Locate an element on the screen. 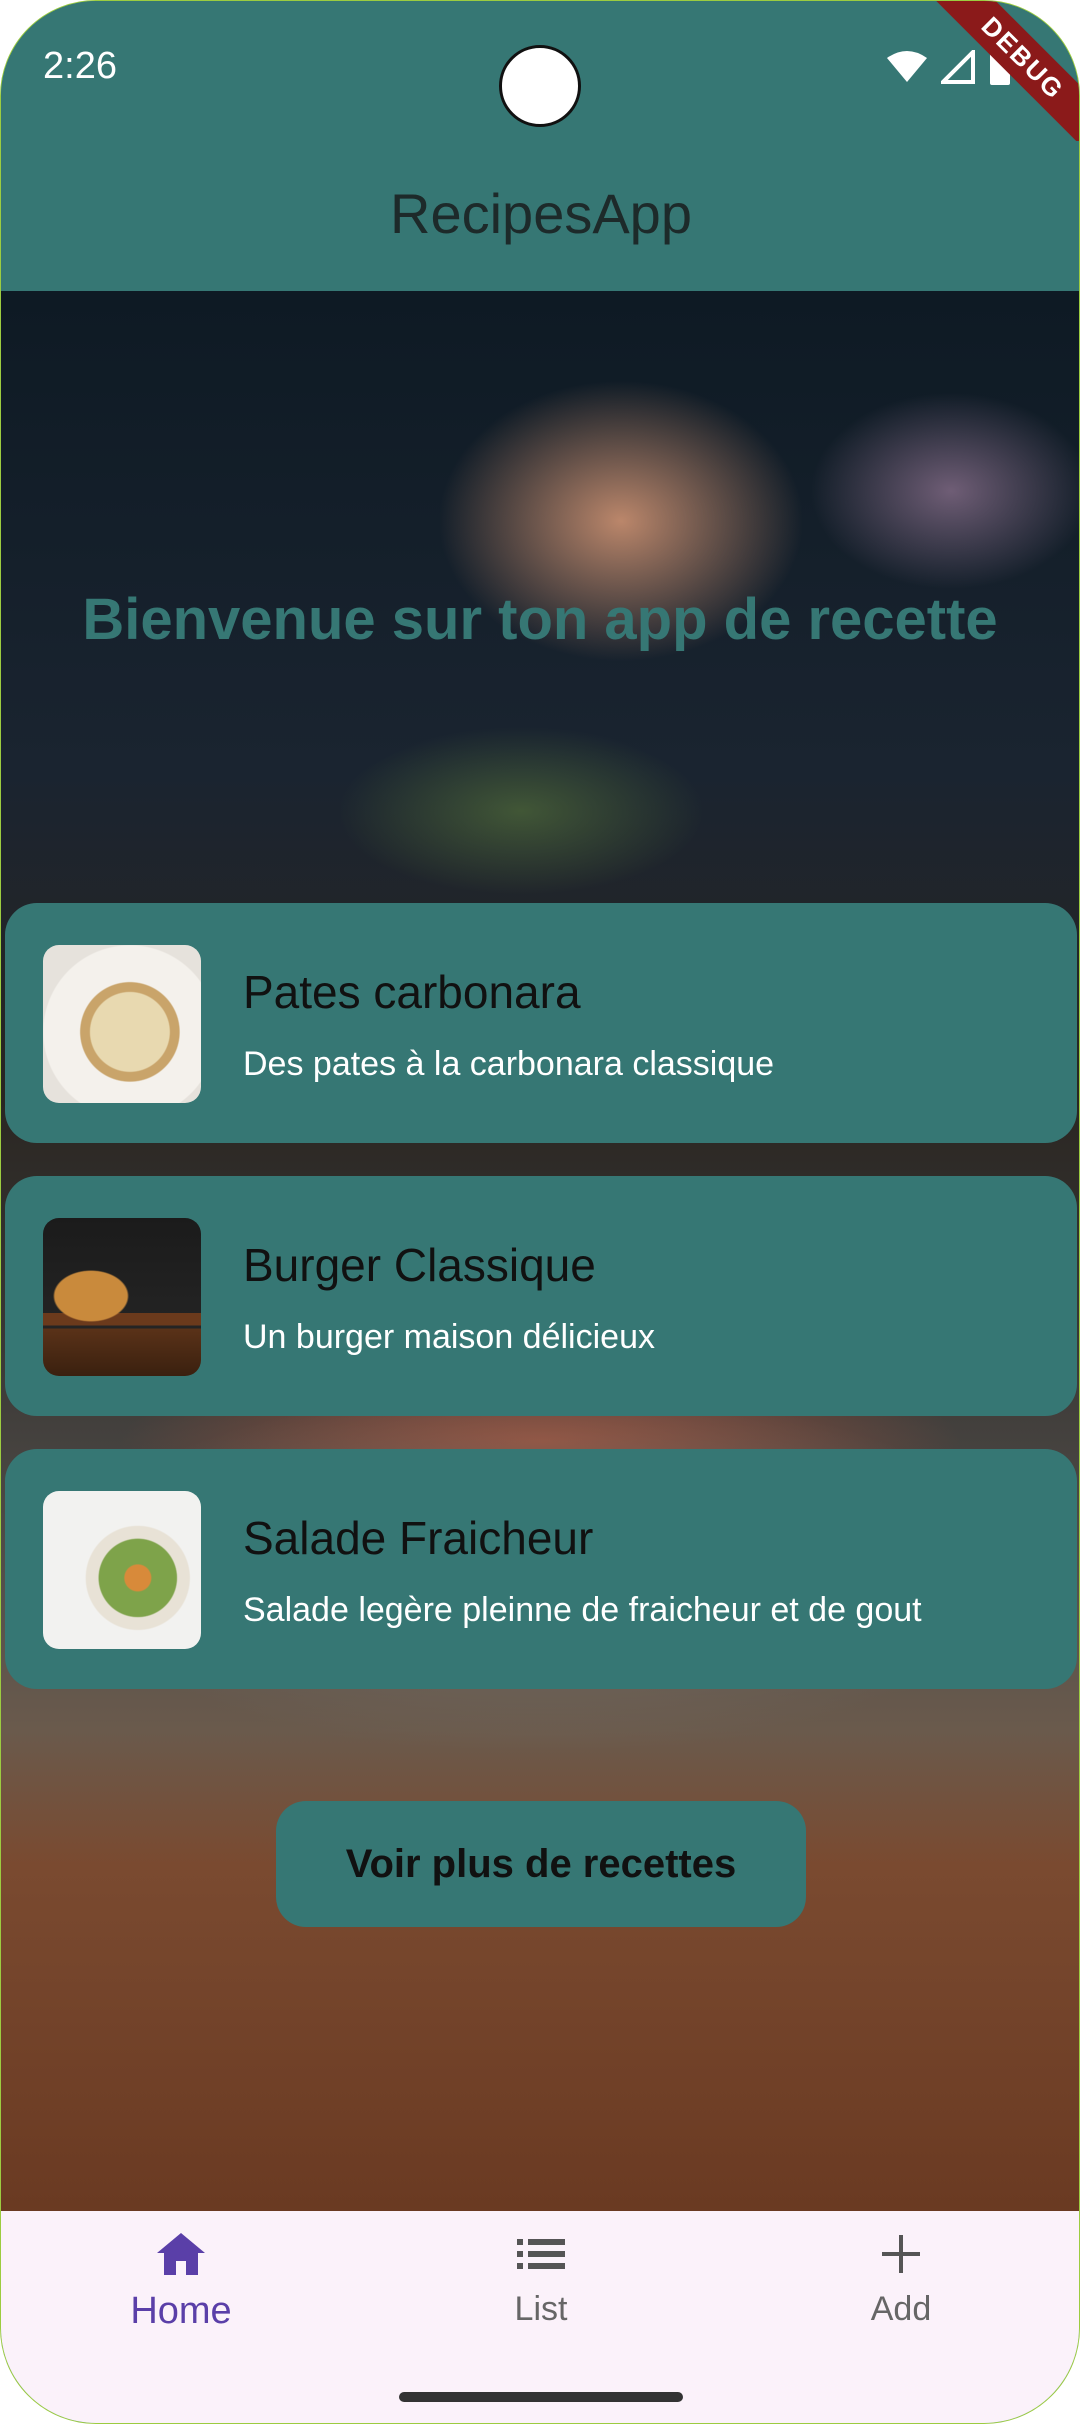  home-icon is located at coordinates (181, 2254).